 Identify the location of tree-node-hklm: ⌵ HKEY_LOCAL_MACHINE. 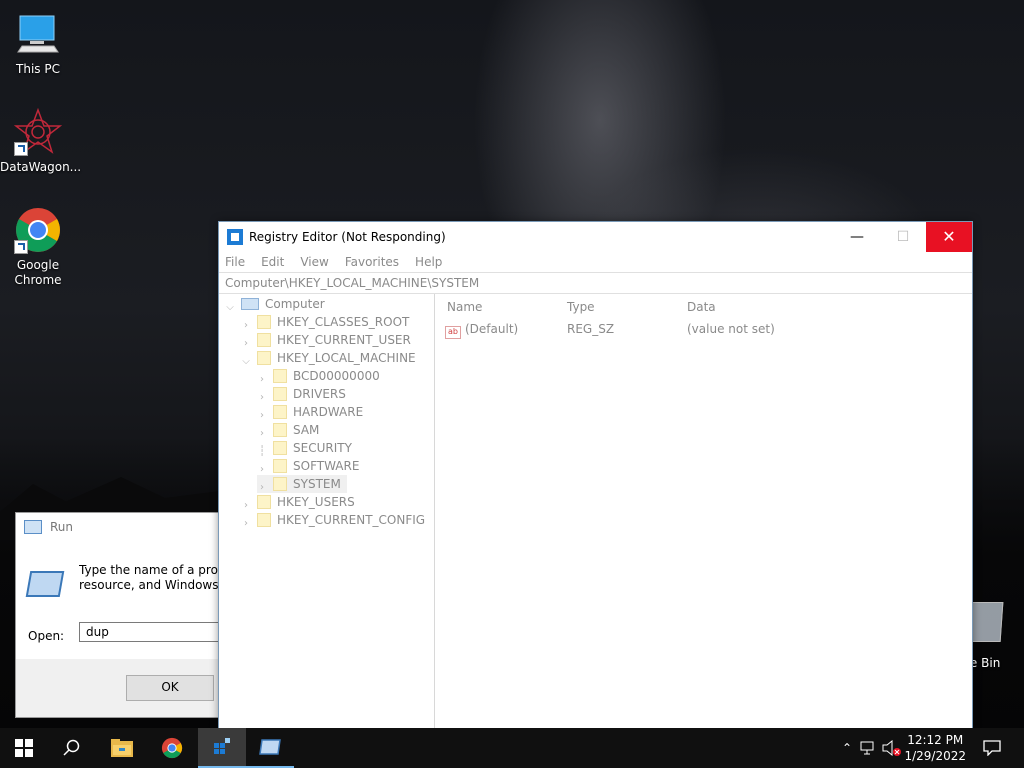
(328, 358).